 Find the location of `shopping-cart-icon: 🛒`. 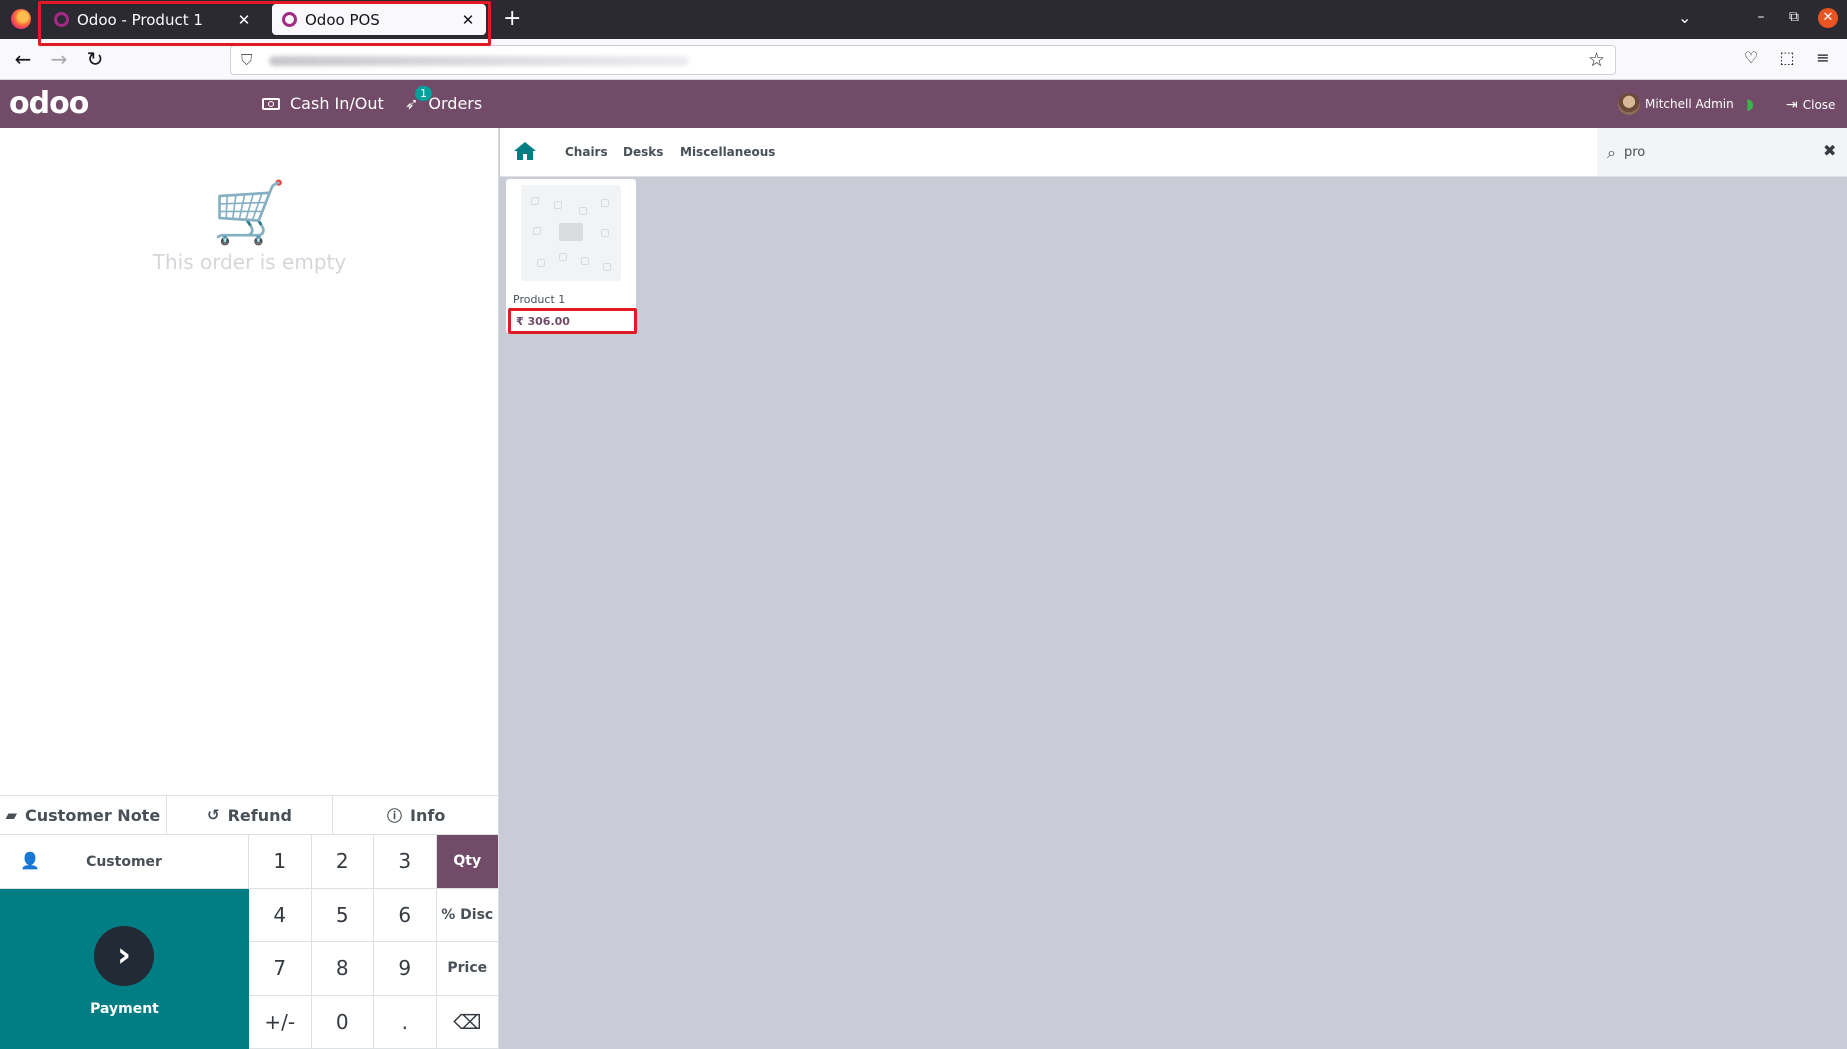

shopping-cart-icon: 🛒 is located at coordinates (249, 213).